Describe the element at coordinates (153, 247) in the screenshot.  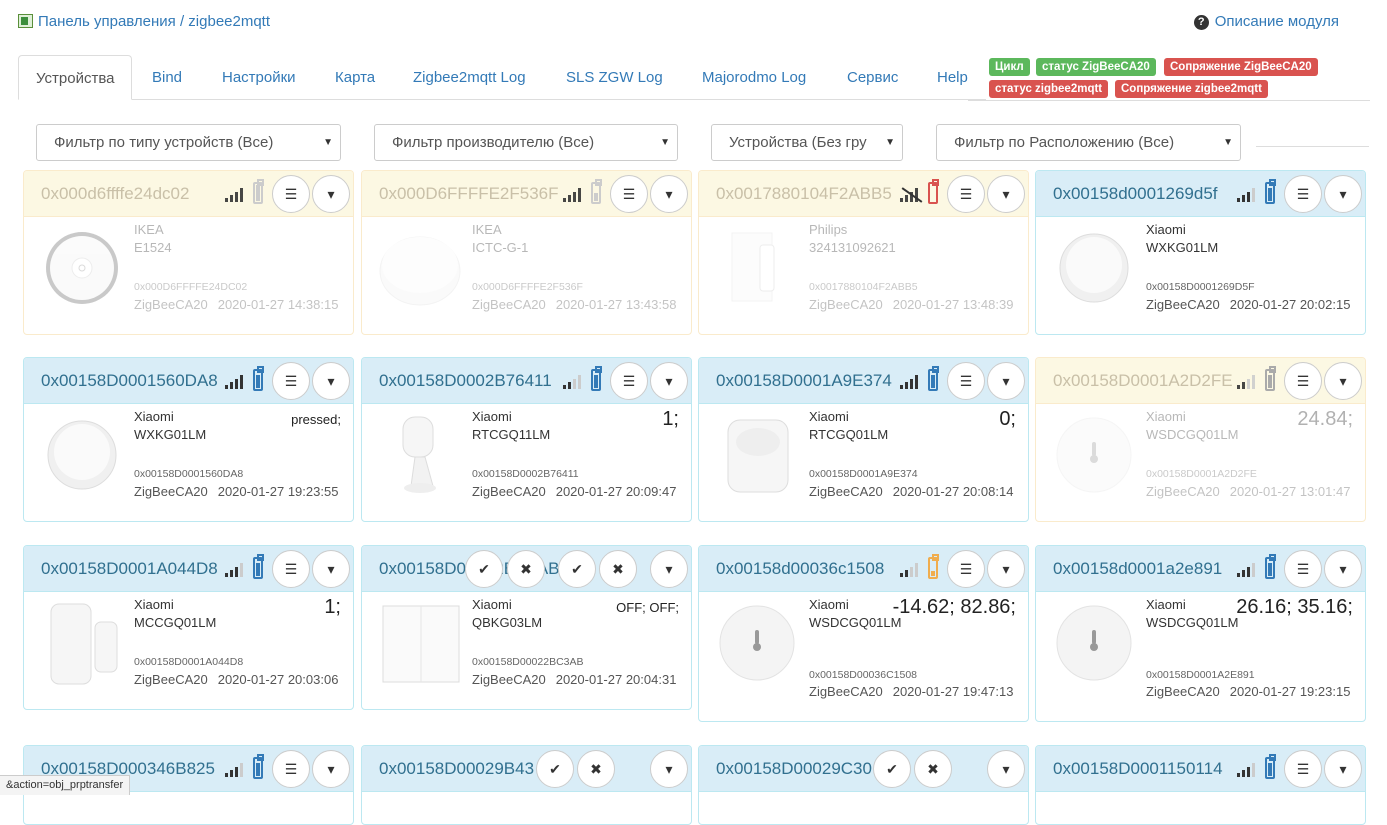
I see `device-model: E1524` at that location.